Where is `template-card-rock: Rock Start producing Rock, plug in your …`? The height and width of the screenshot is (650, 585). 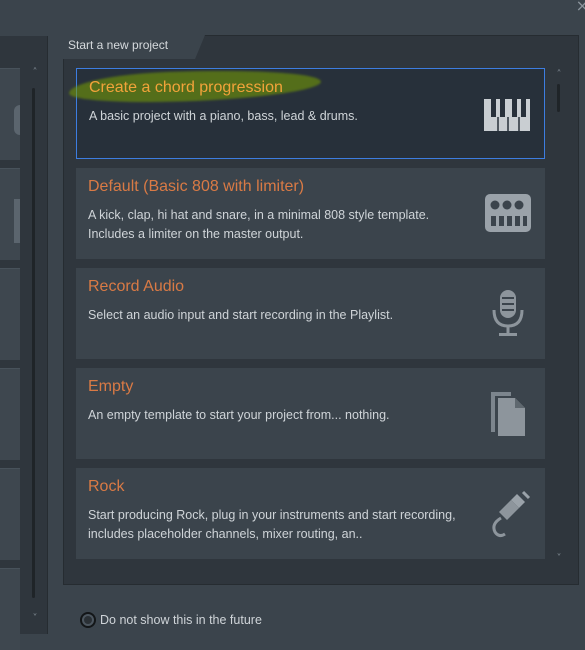 template-card-rock: Rock Start producing Rock, plug in your … is located at coordinates (310, 513).